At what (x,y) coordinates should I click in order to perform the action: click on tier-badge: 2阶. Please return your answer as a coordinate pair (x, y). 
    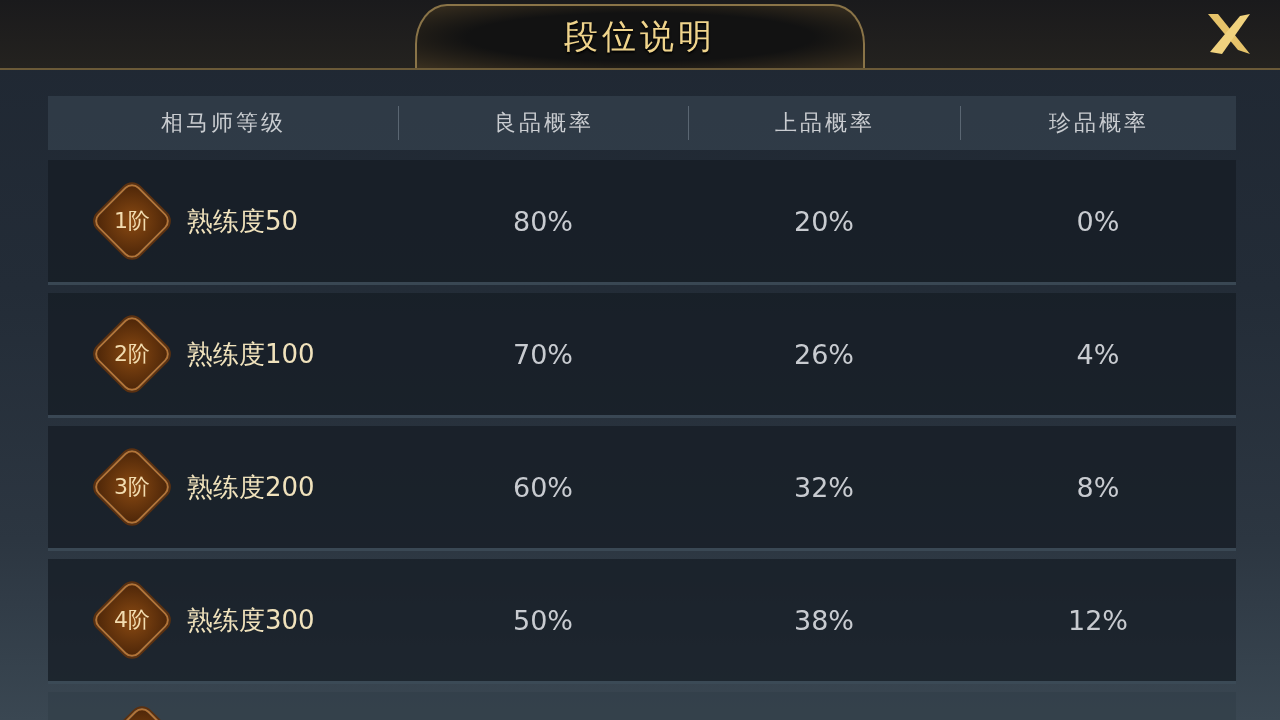
    Looking at the image, I should click on (132, 354).